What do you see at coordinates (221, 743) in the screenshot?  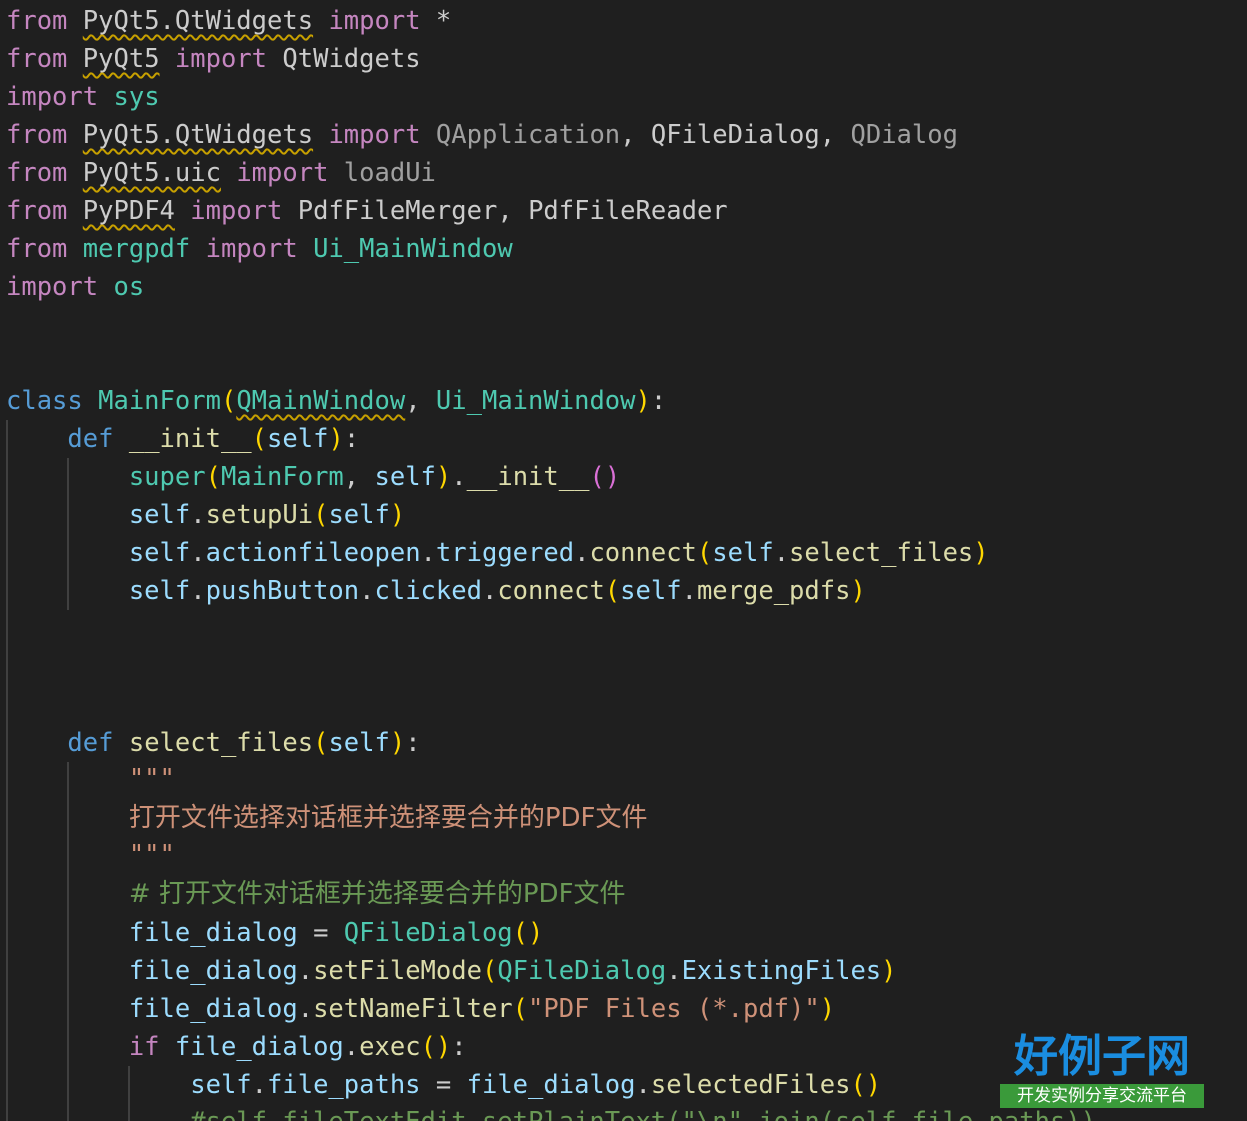 I see `function-name: select_files` at bounding box center [221, 743].